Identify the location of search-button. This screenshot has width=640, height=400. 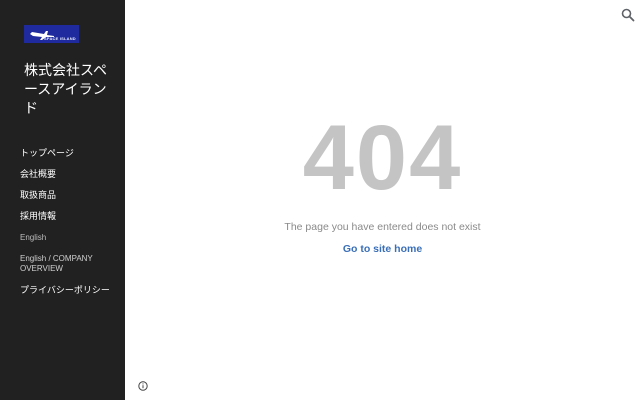
(628, 15).